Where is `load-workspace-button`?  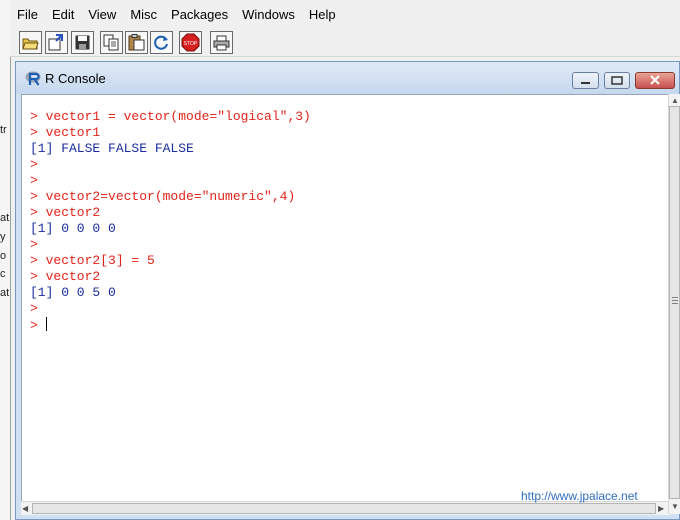
load-workspace-button is located at coordinates (56, 42).